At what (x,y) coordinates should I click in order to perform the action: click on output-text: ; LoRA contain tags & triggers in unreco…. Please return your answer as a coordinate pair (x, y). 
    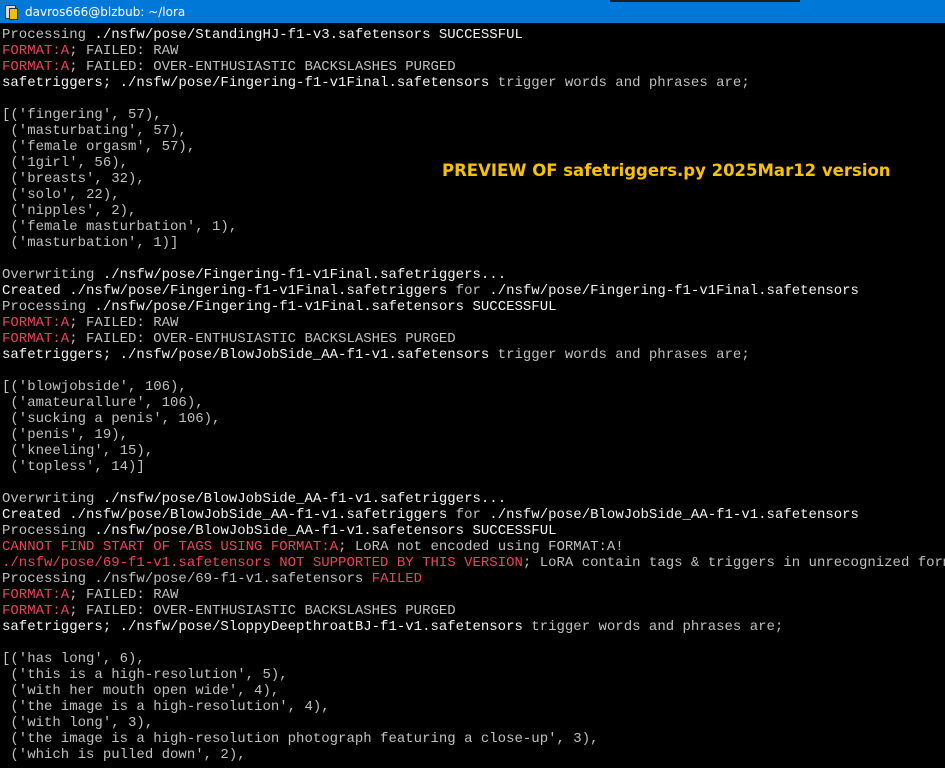
    Looking at the image, I should click on (733, 563).